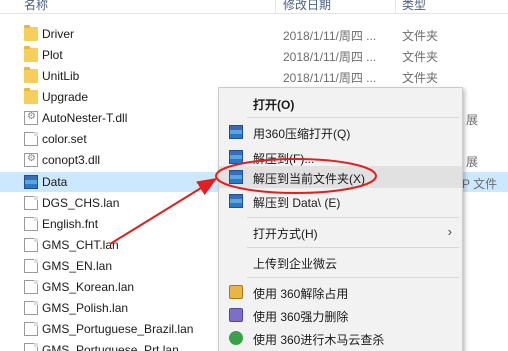 This screenshot has width=508, height=351. Describe the element at coordinates (309, 179) in the screenshot. I see `menu-item-label: 解压到当前文件夹(X)` at that location.